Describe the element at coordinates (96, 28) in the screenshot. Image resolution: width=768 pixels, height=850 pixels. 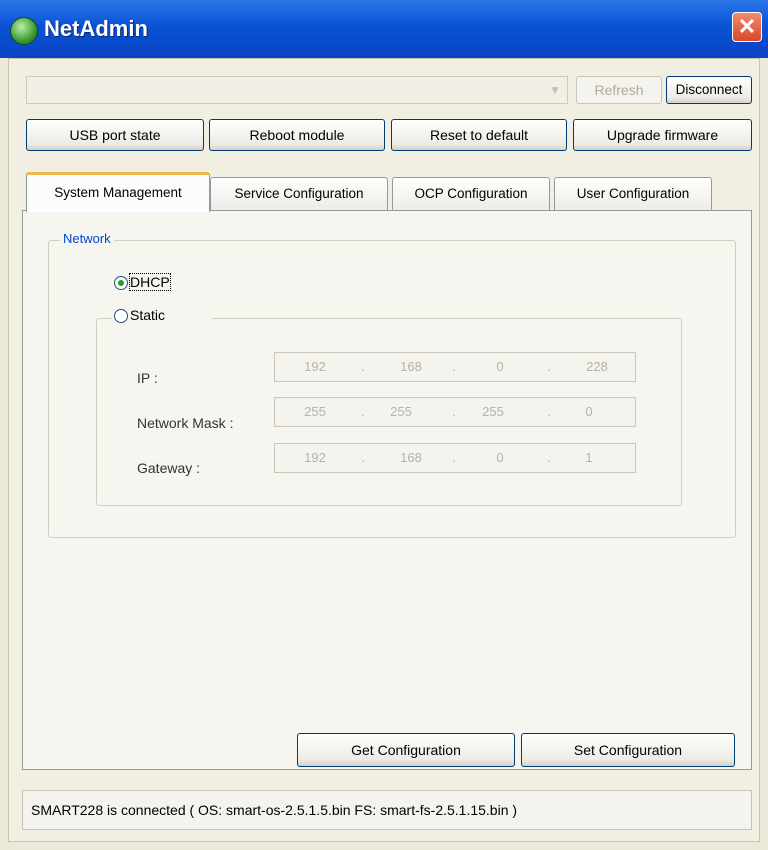
I see `window-title: NetAdmin` at that location.